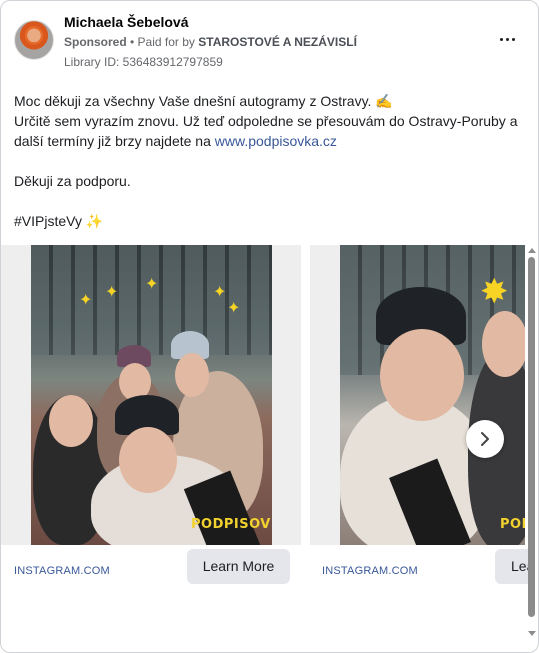 This screenshot has width=539, height=653. Describe the element at coordinates (231, 524) in the screenshot. I see `brand-watermark: PODPISOVKA` at that location.